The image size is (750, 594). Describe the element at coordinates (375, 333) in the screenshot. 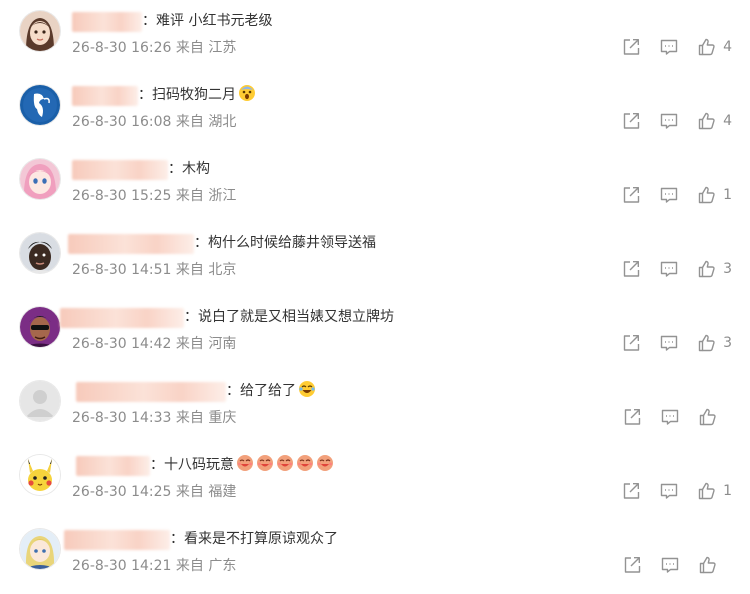

I see `comment-item: ：说白了就是又相当婊又想立牌坊 26-8-30 14:42 来自 河南 3` at that location.